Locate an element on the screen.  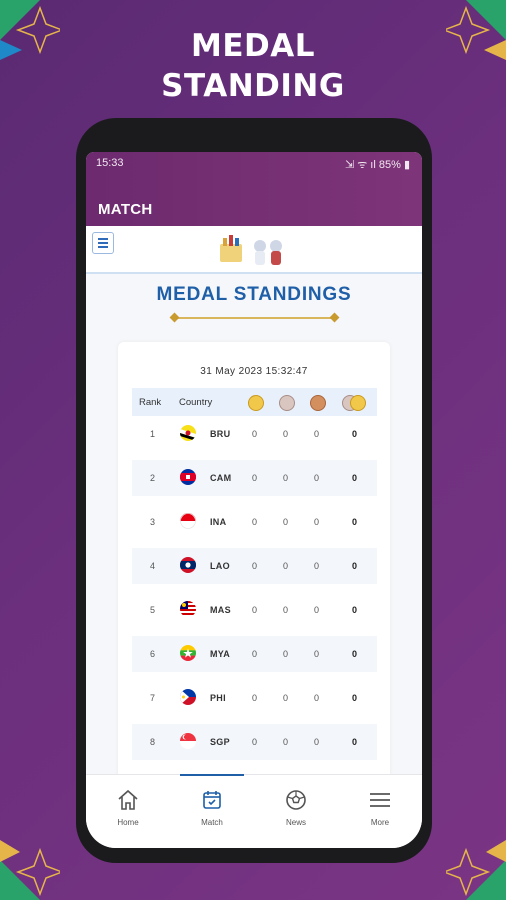
games-logo is located at coordinates (251, 250).